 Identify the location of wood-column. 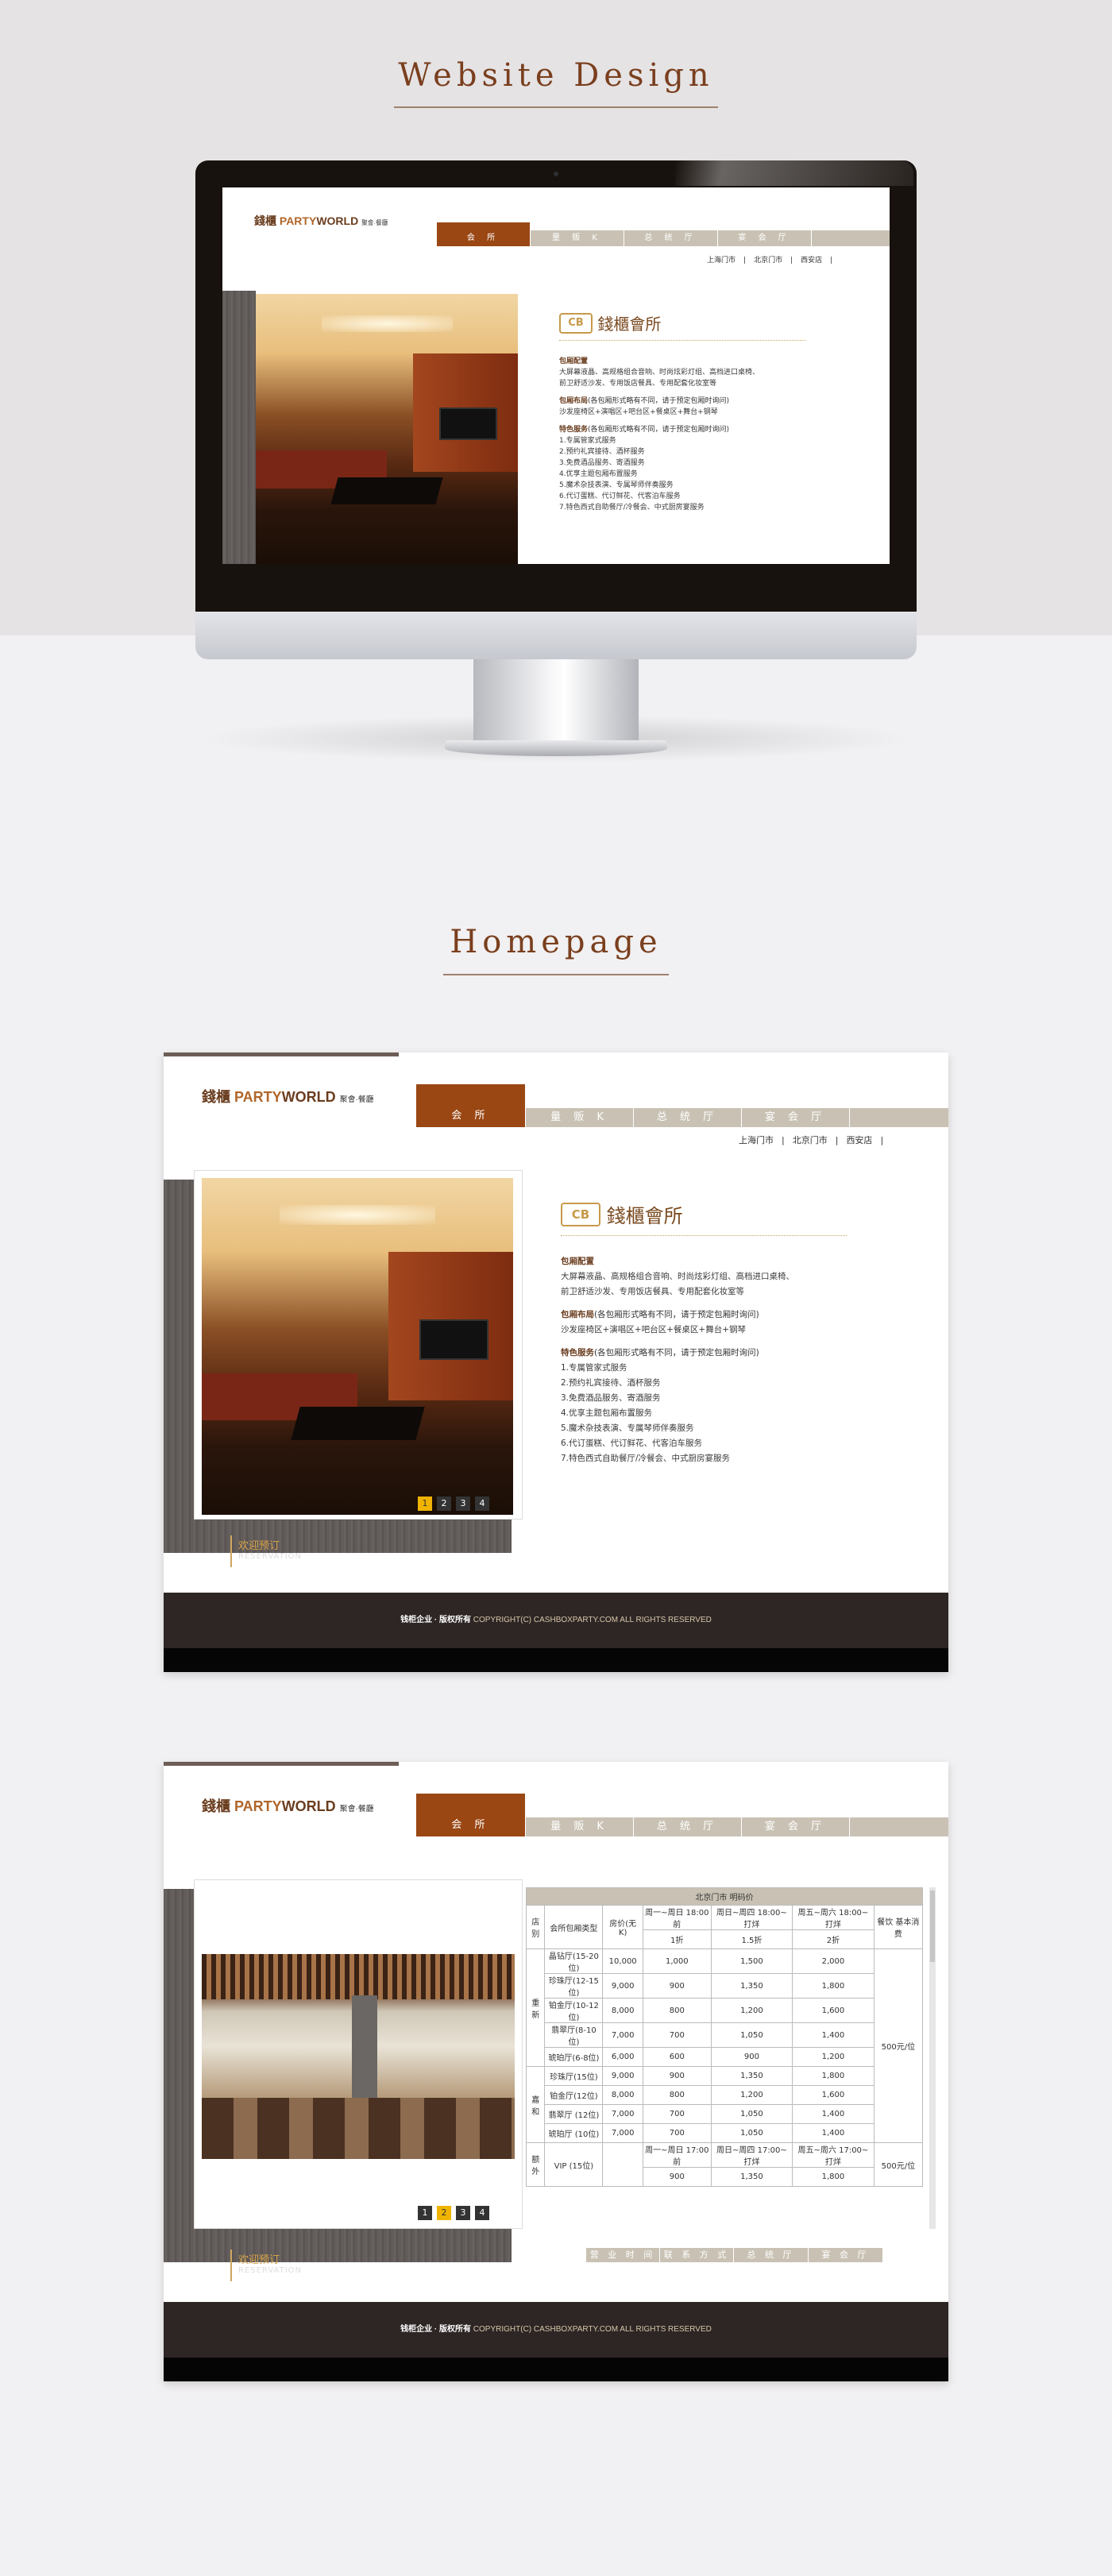
(239, 427).